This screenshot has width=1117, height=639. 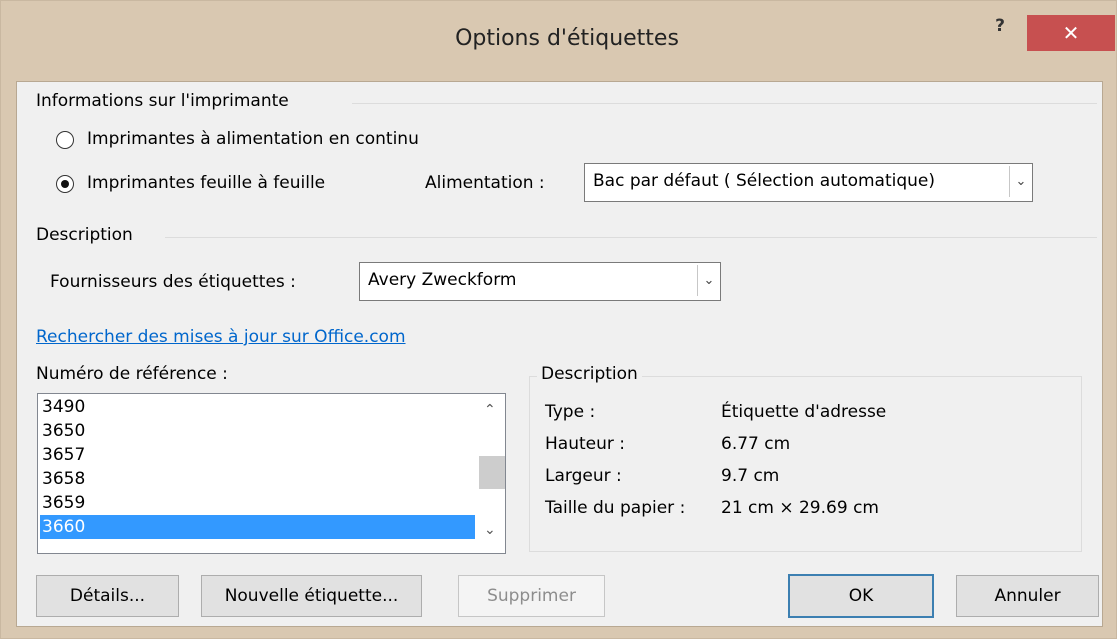 I want to click on ok-button: OK, so click(x=861, y=596).